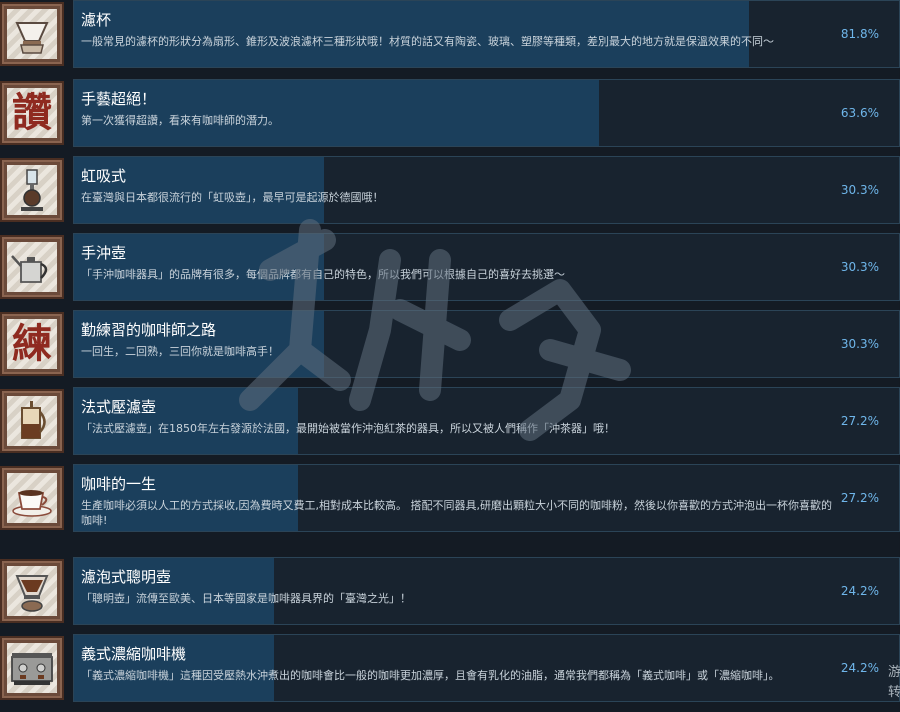  Describe the element at coordinates (180, 120) in the screenshot. I see `achievement-description: 第一次獲得超讚，看來有咖啡師的潛力。` at that location.